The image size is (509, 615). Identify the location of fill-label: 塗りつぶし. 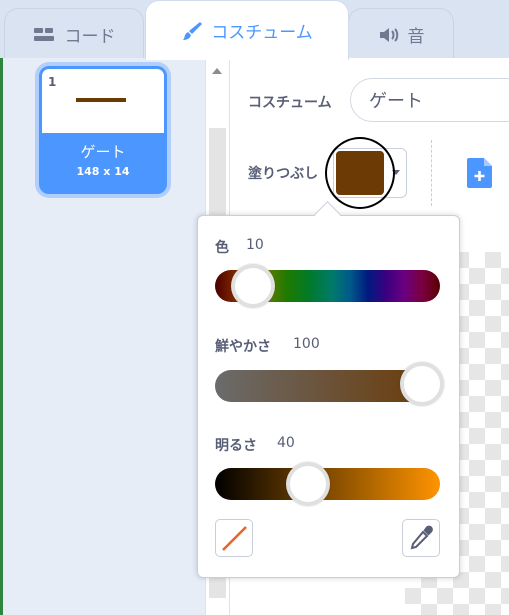
(283, 174).